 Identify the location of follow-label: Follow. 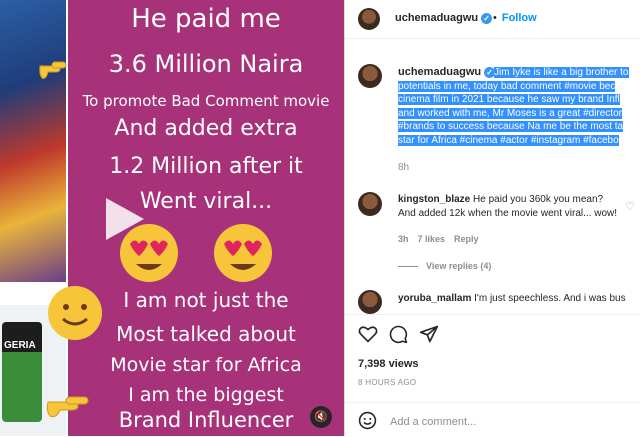
(519, 18).